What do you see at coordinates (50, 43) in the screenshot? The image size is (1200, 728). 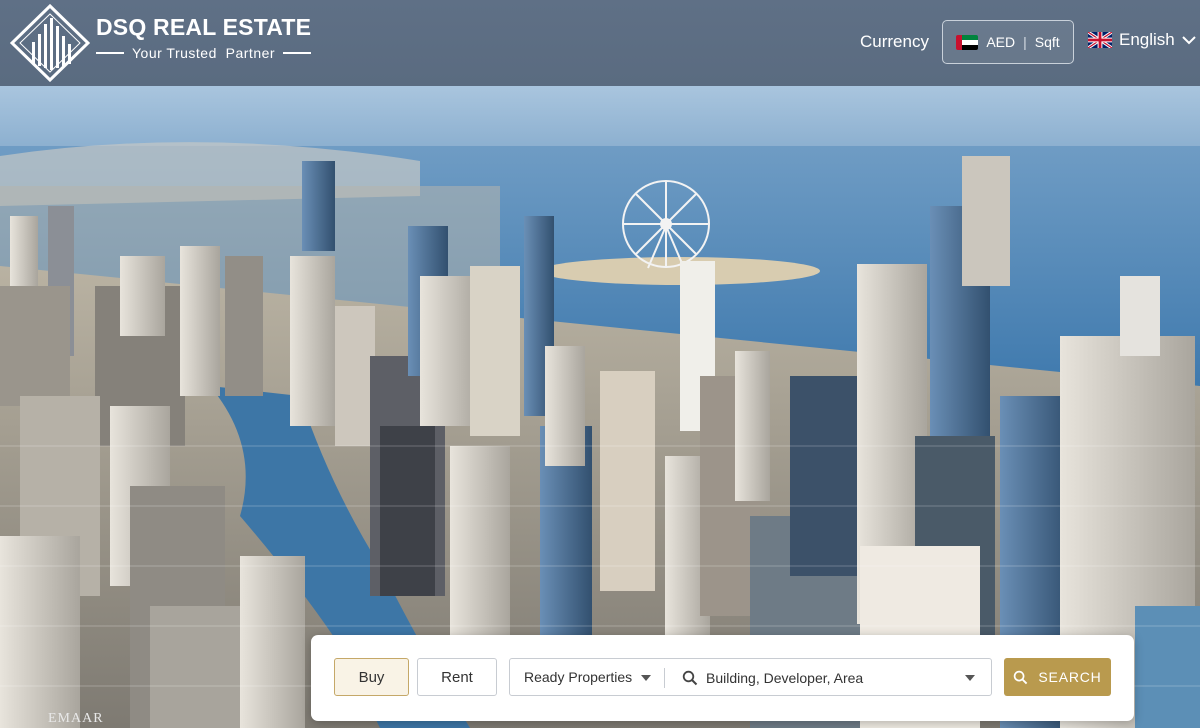 I see `logo-icon` at bounding box center [50, 43].